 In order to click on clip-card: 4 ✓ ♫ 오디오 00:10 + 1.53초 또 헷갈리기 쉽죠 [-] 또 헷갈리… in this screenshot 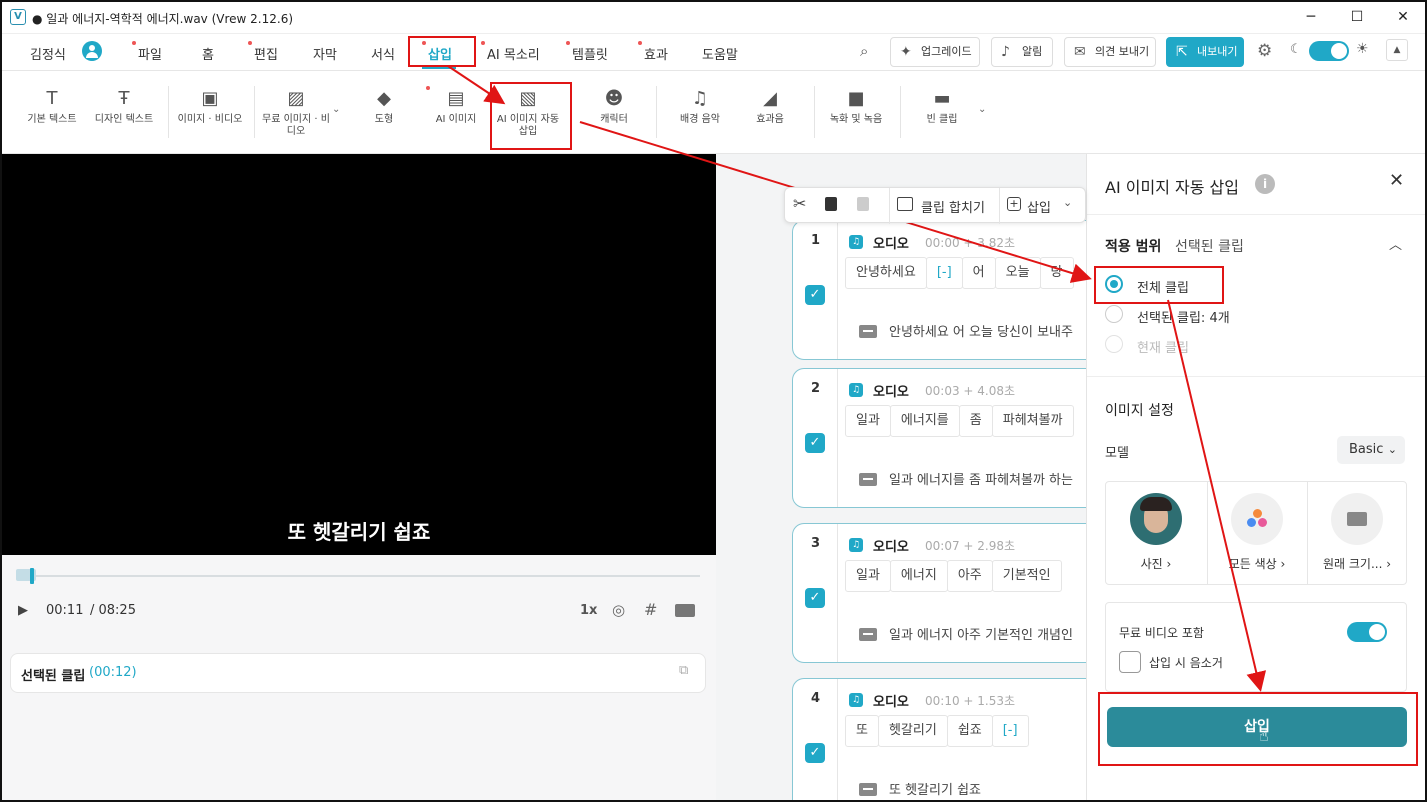, I will do `click(939, 739)`.